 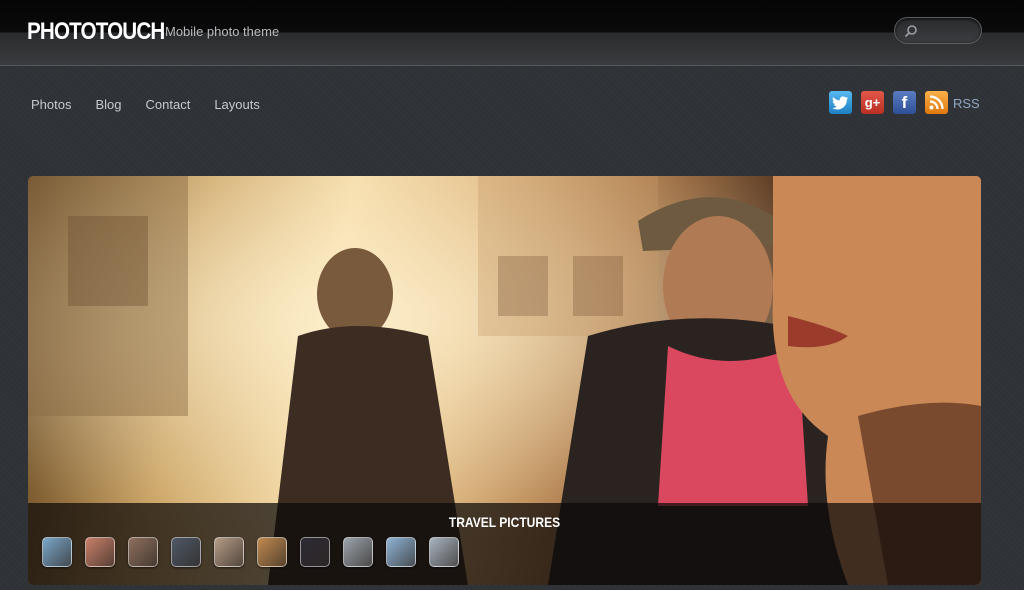 I want to click on rss-link: RSS, so click(x=966, y=103).